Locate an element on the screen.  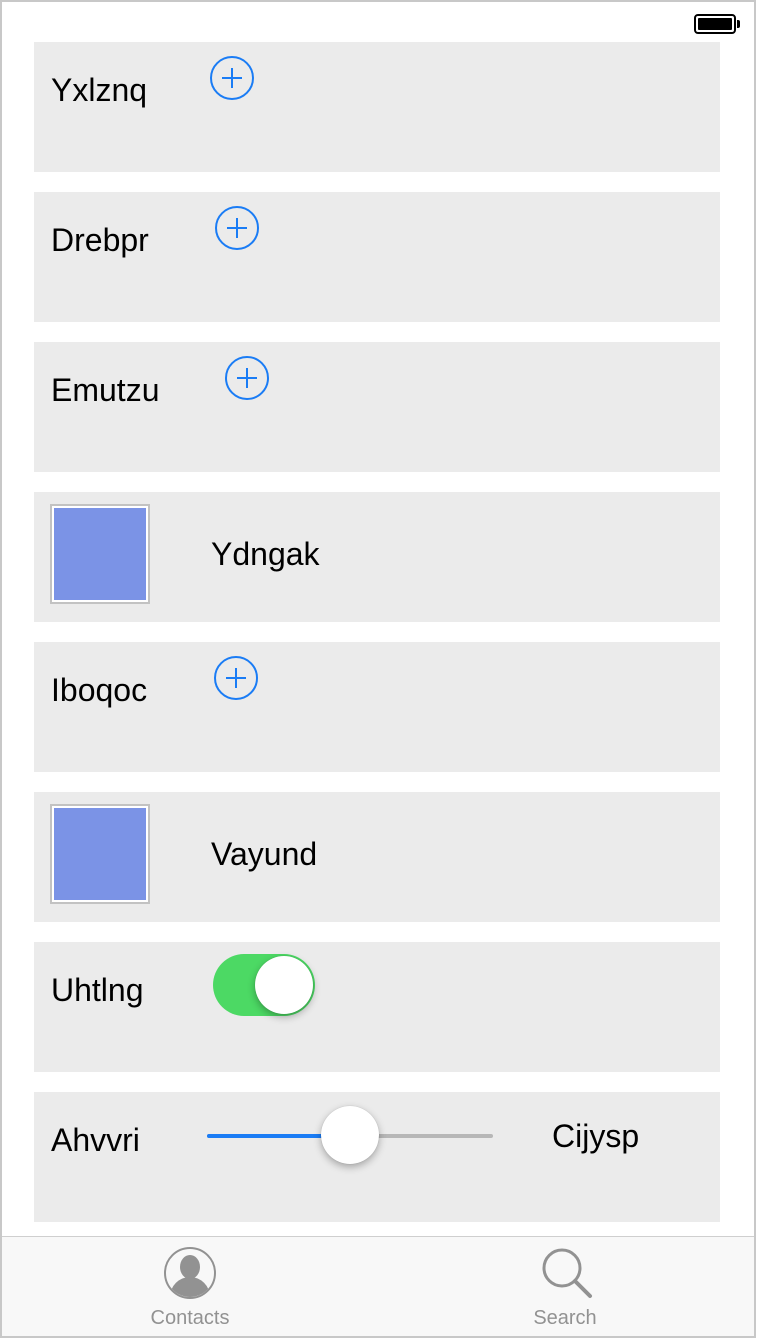
search-icon is located at coordinates (567, 1273).